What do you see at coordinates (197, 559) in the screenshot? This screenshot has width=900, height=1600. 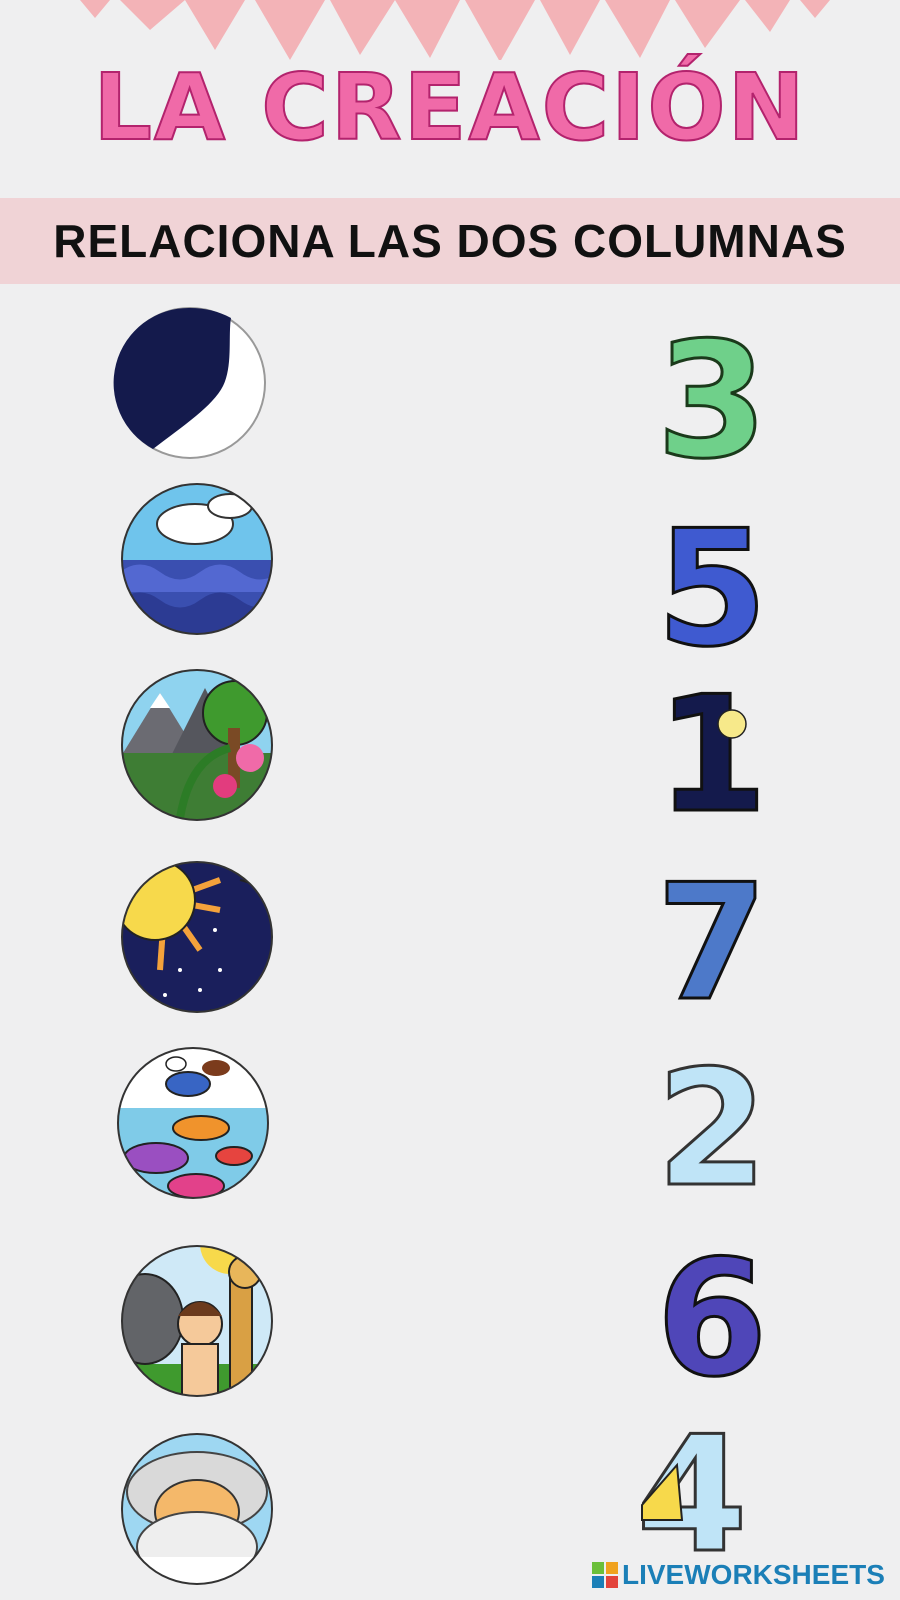 I see `sky-sea-circle-image` at bounding box center [197, 559].